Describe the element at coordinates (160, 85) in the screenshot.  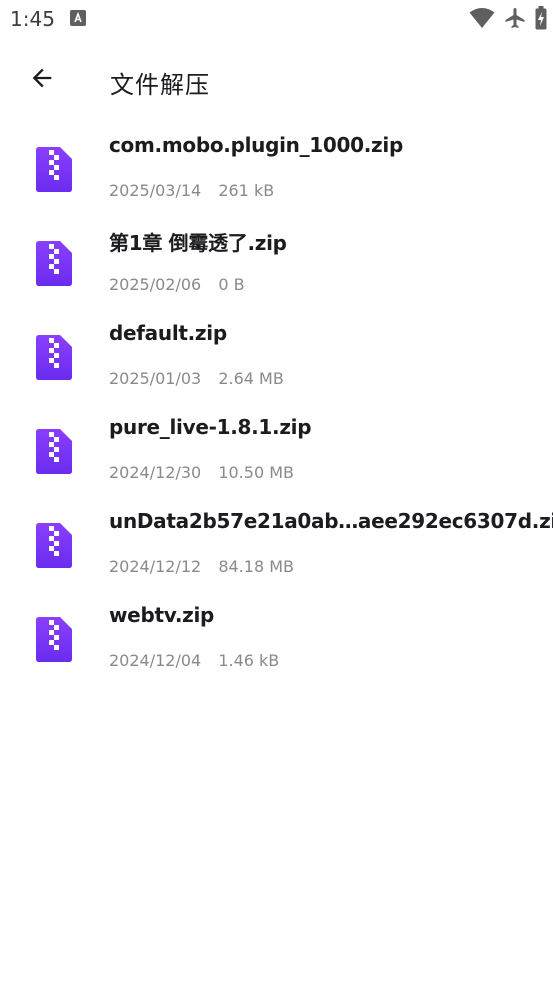
I see `page-title: 文件解压` at that location.